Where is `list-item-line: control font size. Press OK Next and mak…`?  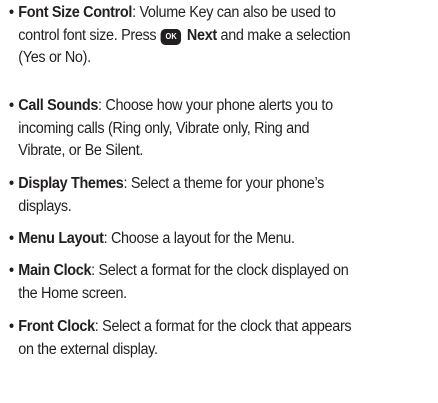 list-item-line: control font size. Press OK Next and mak… is located at coordinates (221, 36).